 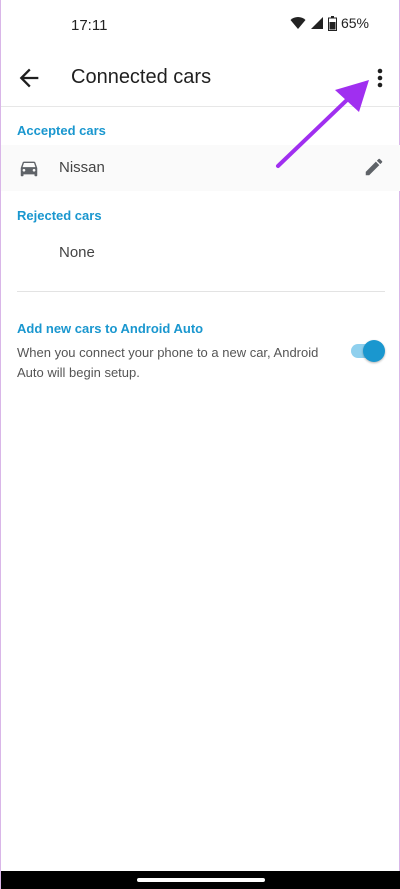 I want to click on status-time: 17:11, so click(x=89, y=25).